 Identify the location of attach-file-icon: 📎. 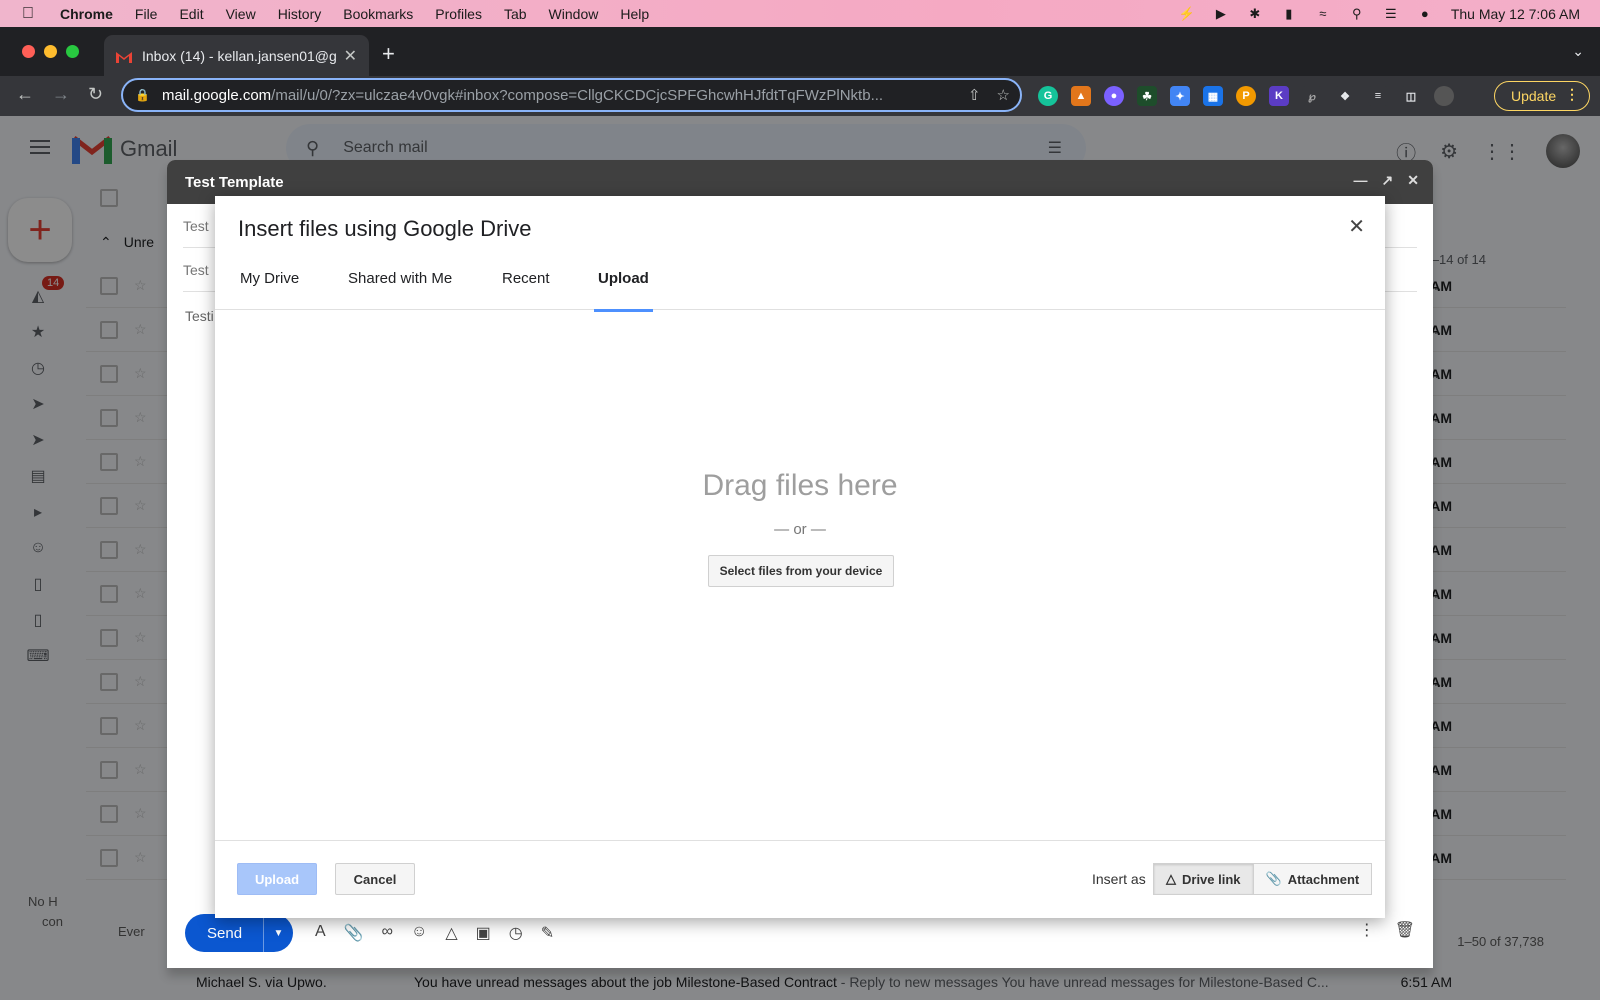
(354, 933).